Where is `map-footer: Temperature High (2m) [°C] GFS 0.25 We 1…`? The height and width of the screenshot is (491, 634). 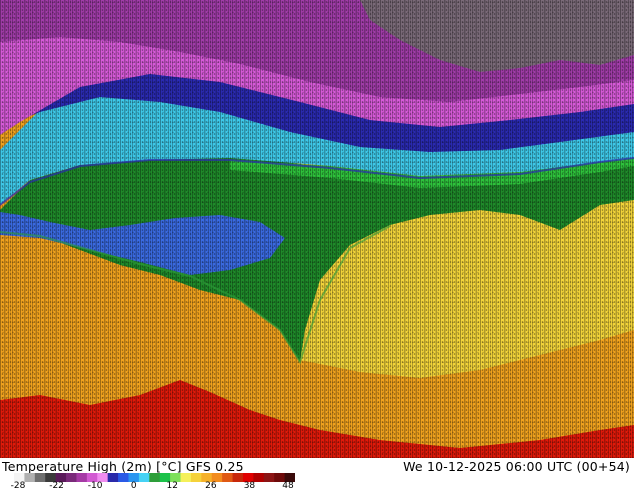
map-footer: Temperature High (2m) [°C] GFS 0.25 We 1… is located at coordinates (317, 474).